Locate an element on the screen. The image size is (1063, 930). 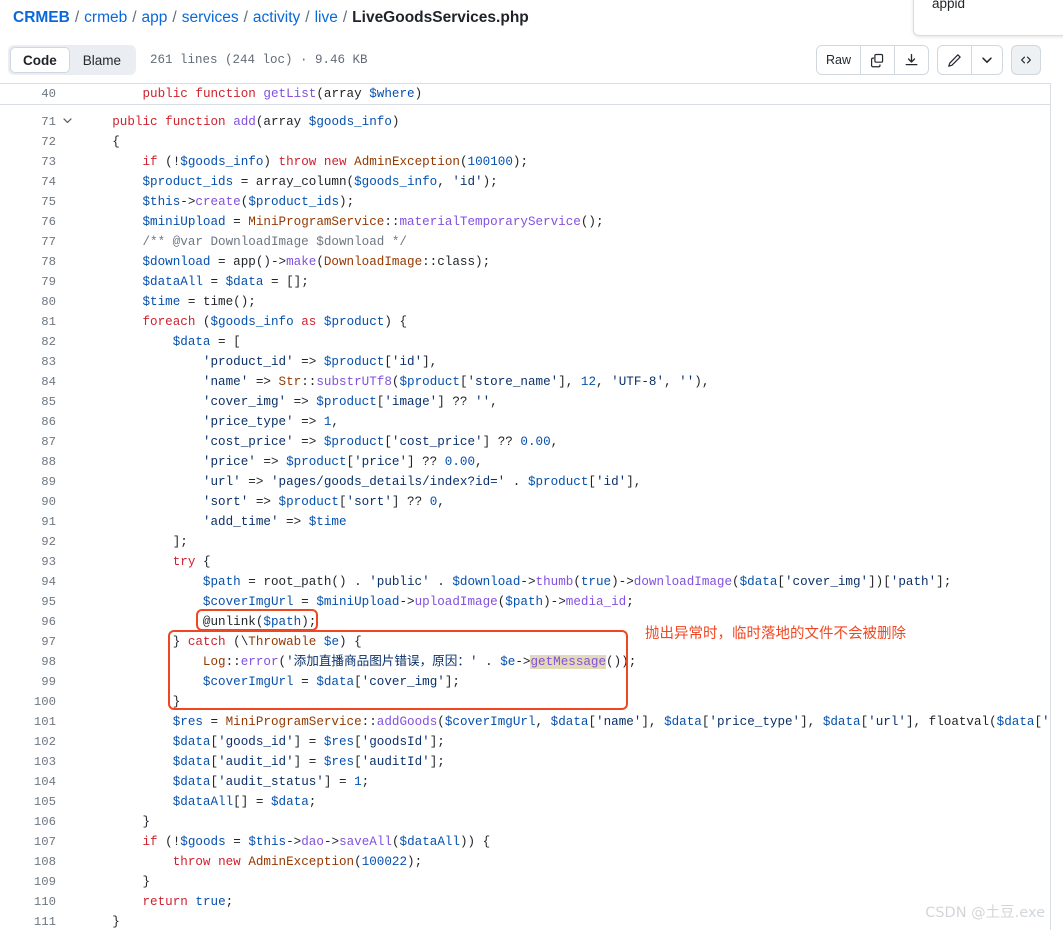
line-number: 84 is located at coordinates (28, 382).